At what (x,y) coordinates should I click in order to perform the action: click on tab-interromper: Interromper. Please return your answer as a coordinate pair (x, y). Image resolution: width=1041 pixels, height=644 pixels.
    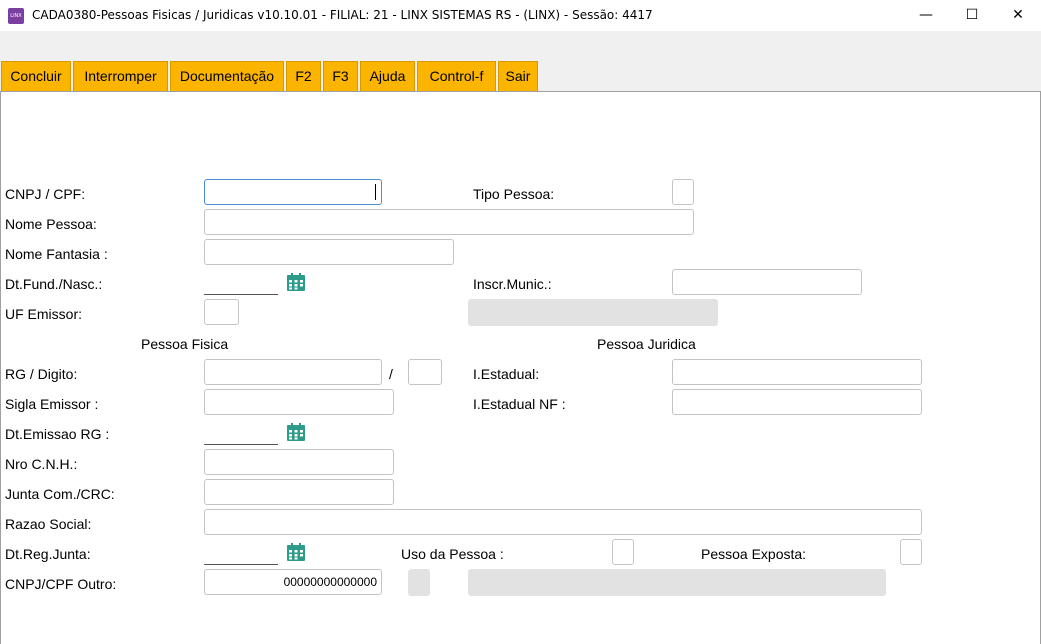
    Looking at the image, I should click on (120, 76).